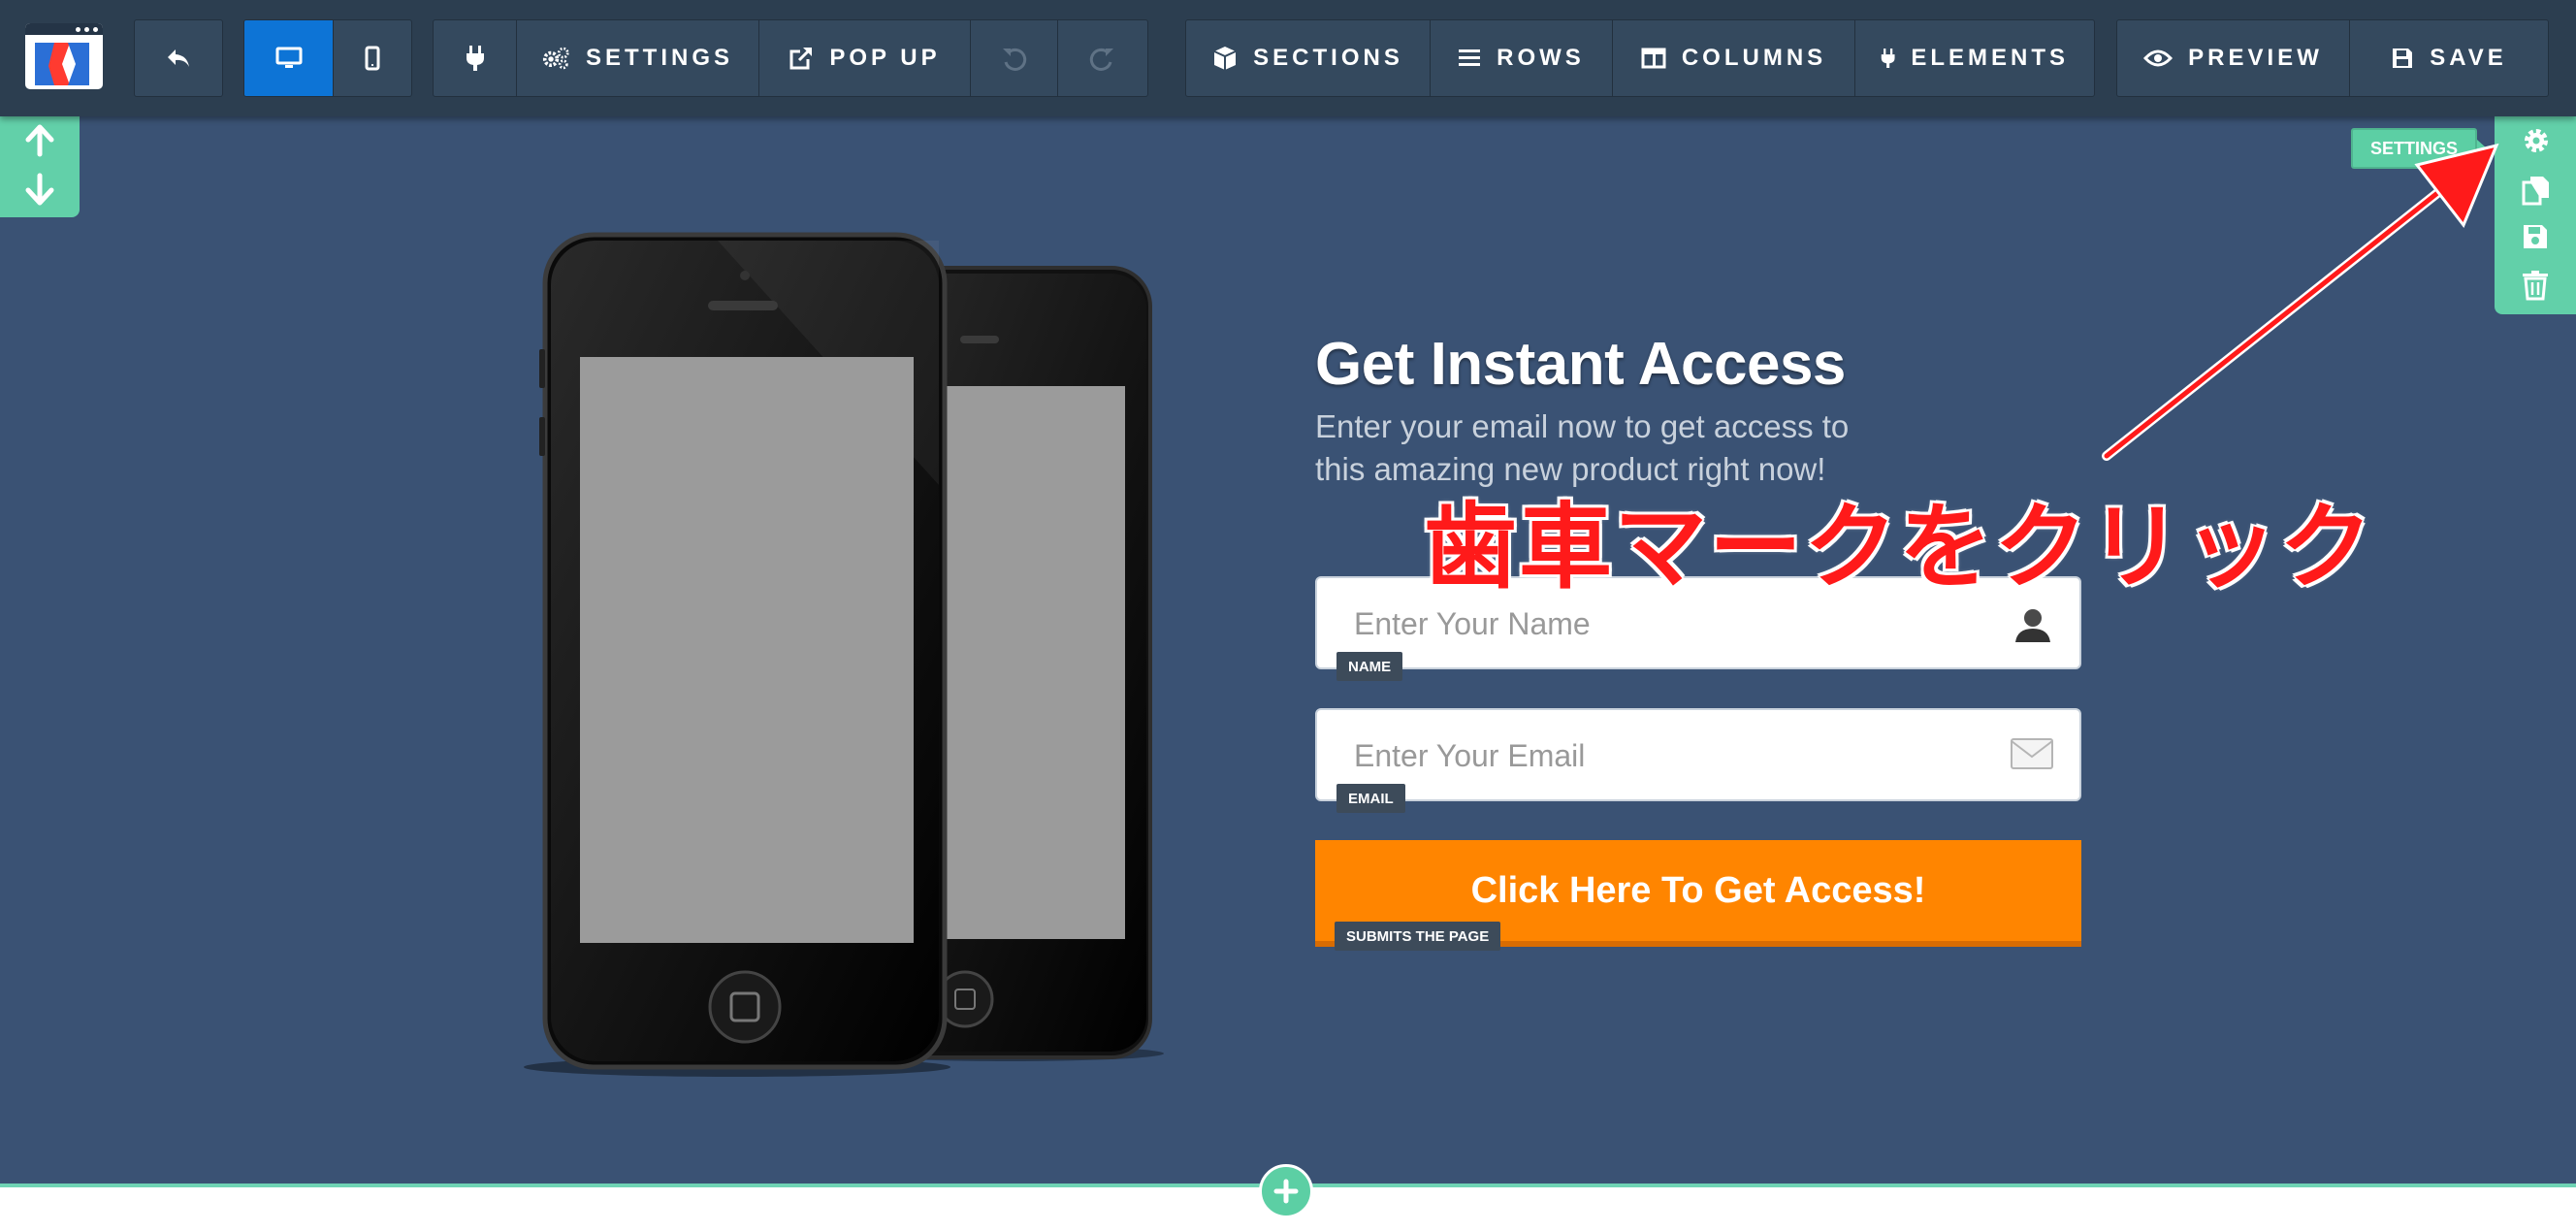  I want to click on email-tag: EMAIL, so click(1370, 799).